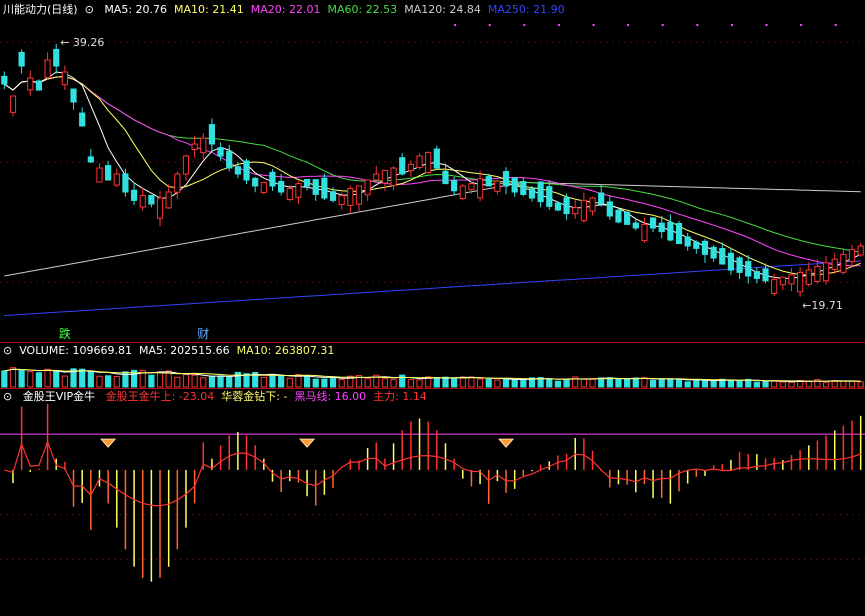  Describe the element at coordinates (432, 342) in the screenshot. I see `pane-separator` at that location.